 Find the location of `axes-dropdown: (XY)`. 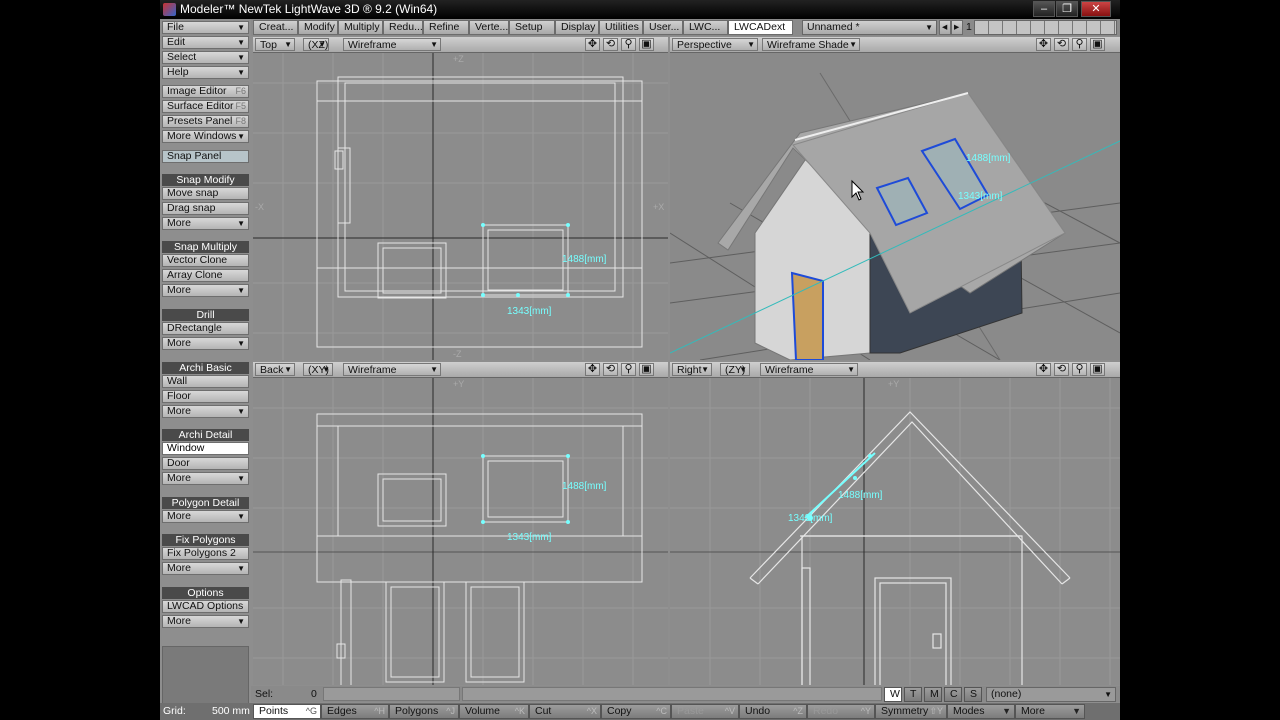

axes-dropdown: (XY) is located at coordinates (318, 369).